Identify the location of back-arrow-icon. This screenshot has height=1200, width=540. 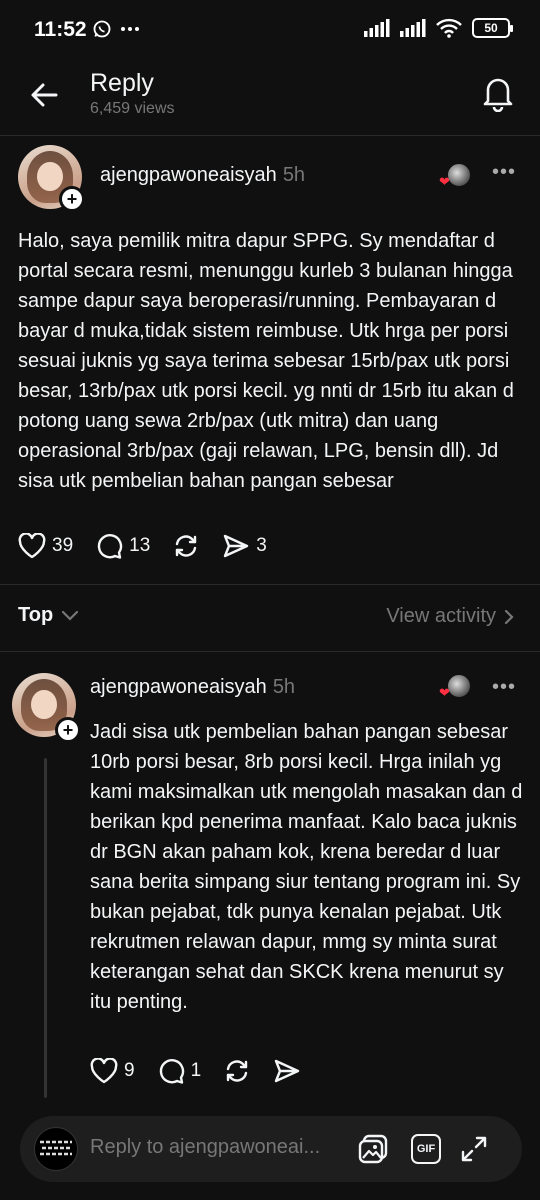
(44, 95).